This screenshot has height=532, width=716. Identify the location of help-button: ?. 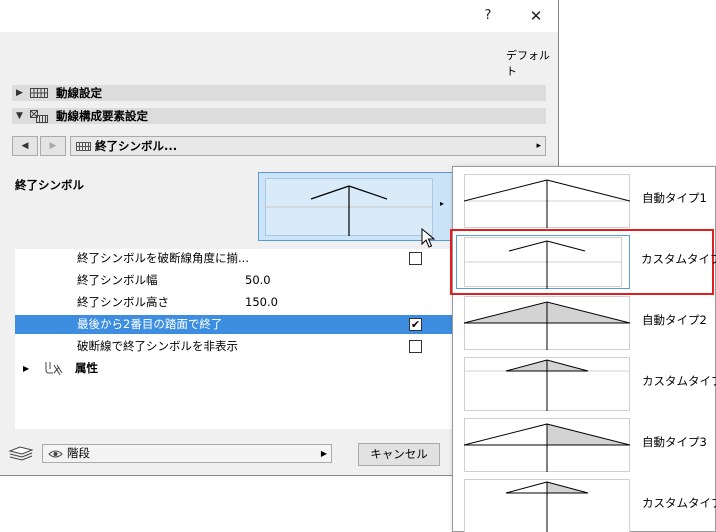
(488, 16).